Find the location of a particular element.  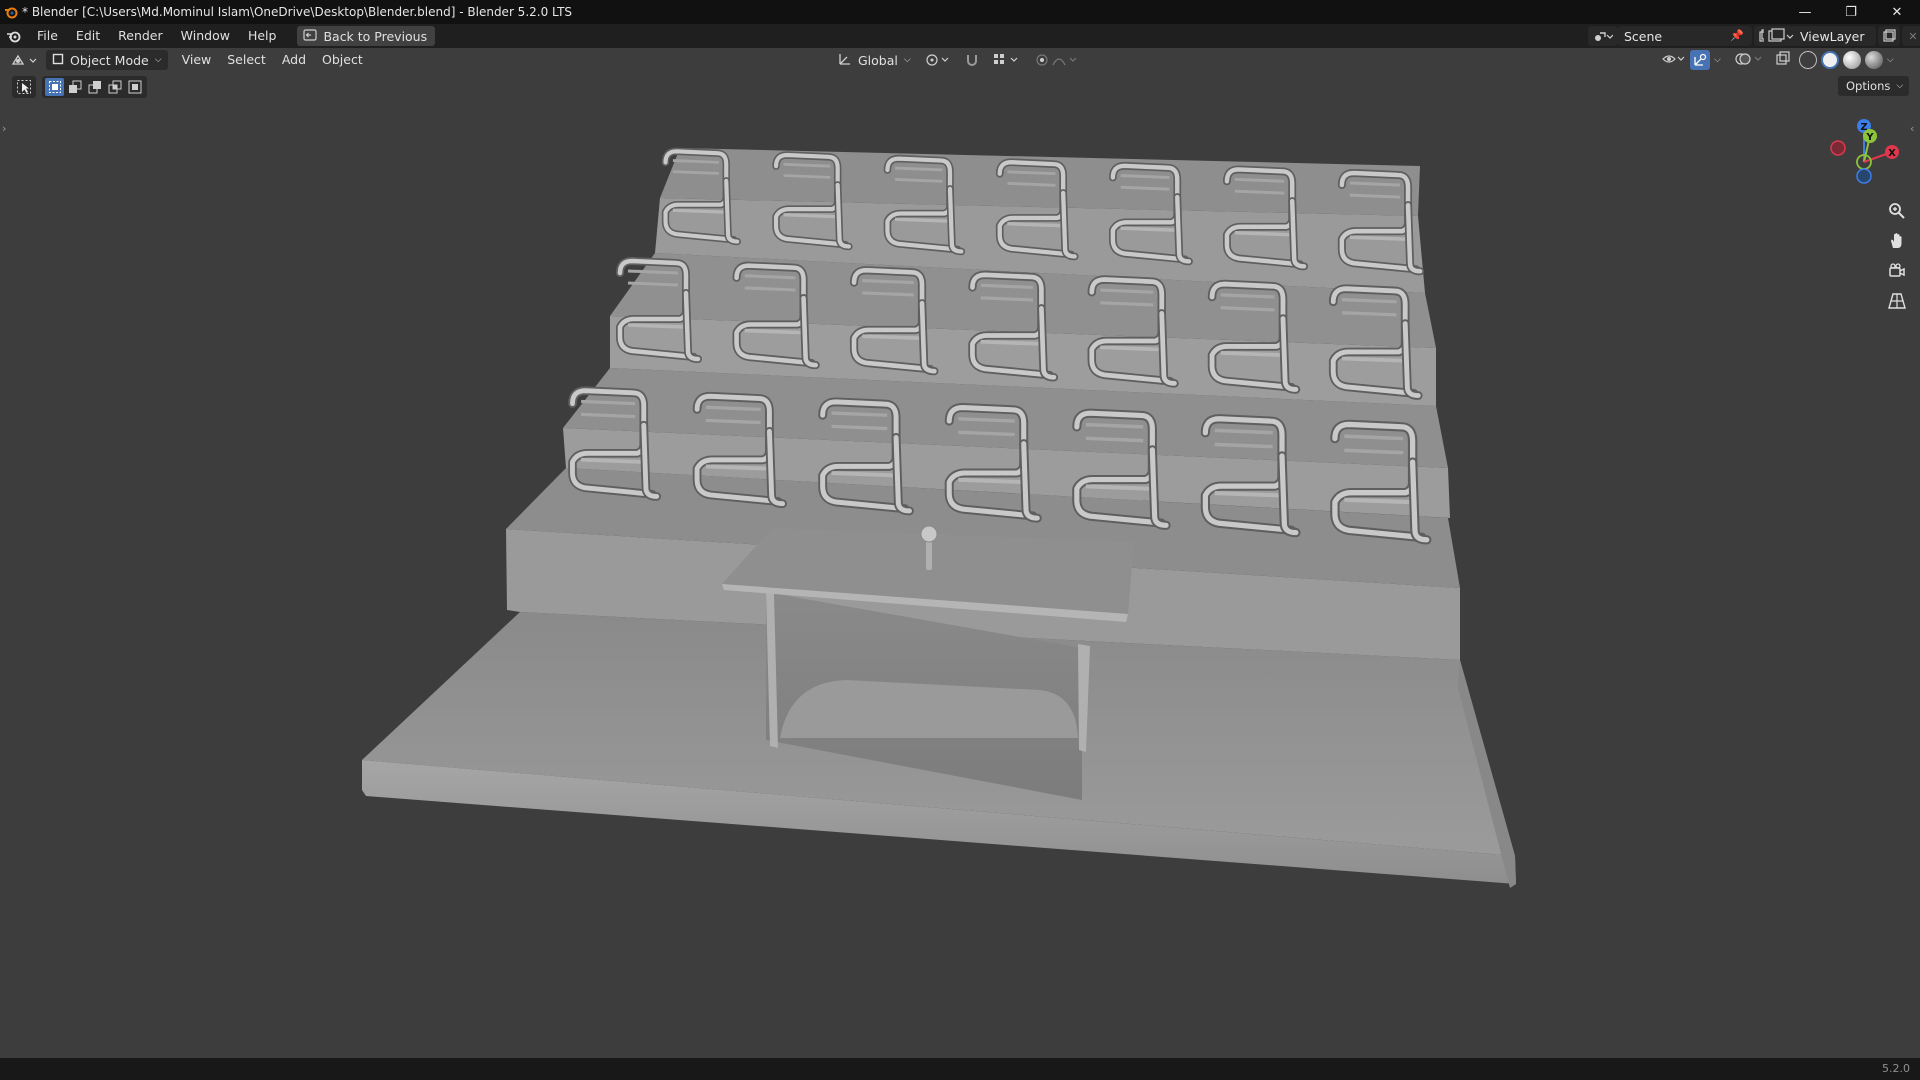

back-to-previous-button: Back to Previous is located at coordinates (366, 36).